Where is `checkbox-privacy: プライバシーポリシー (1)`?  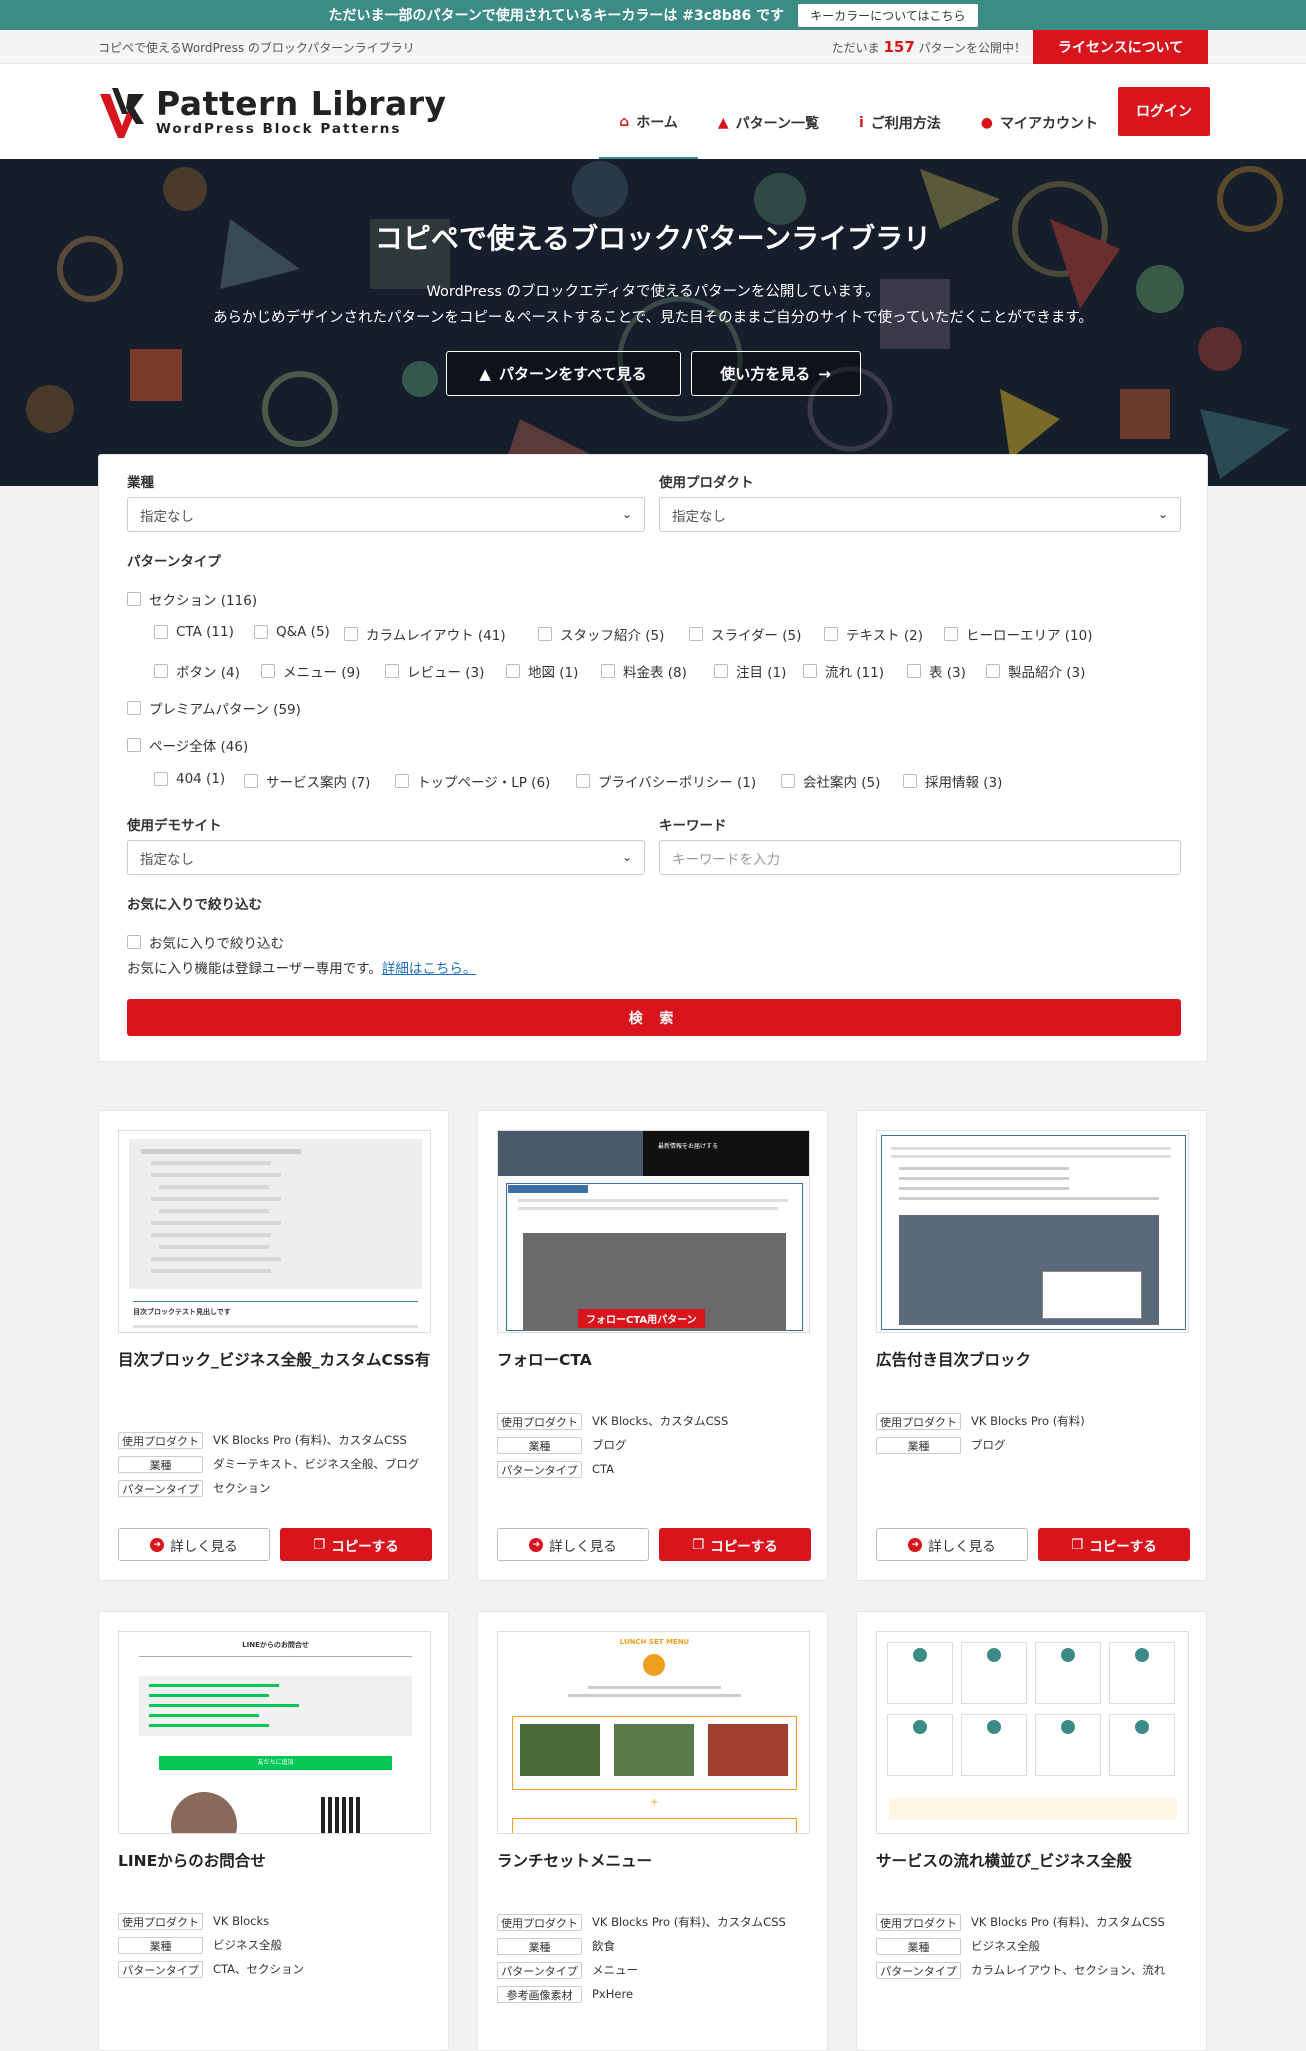
checkbox-privacy: プライバシーポリシー (1) is located at coordinates (666, 781).